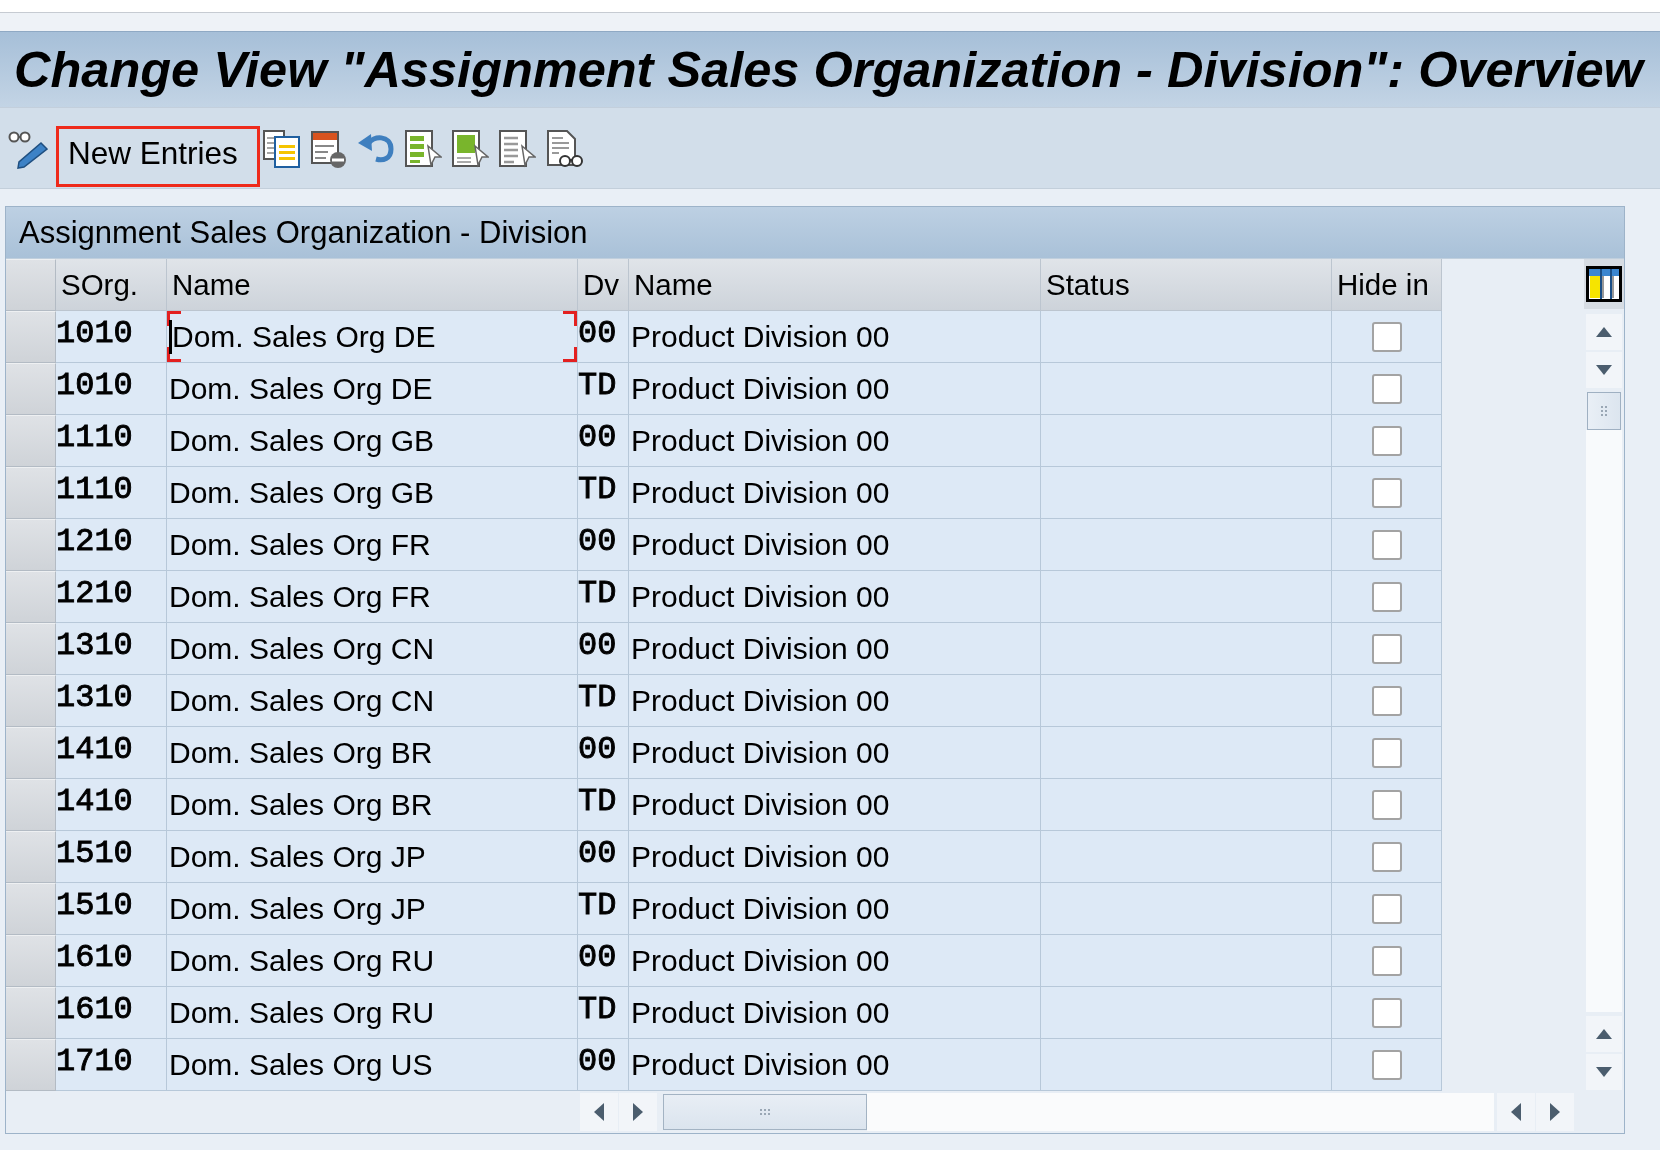  What do you see at coordinates (111, 285) in the screenshot?
I see `column-header: SOrg.` at bounding box center [111, 285].